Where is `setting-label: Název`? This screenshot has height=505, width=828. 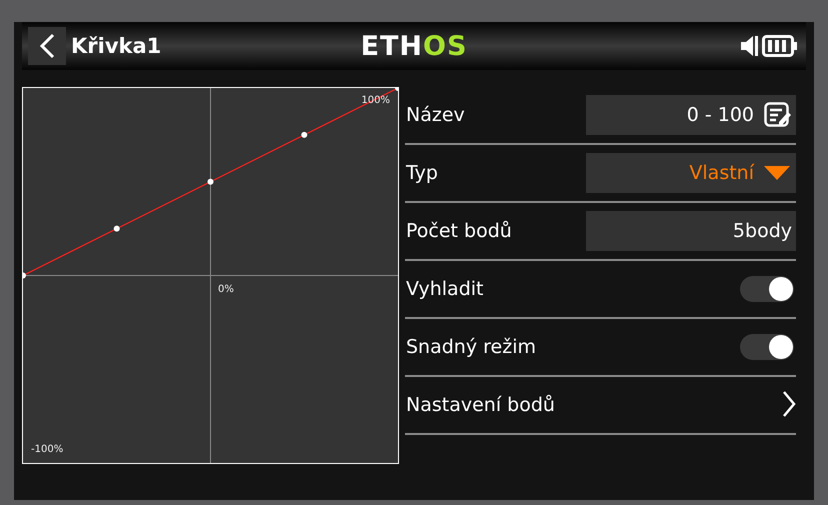
setting-label: Název is located at coordinates (435, 115).